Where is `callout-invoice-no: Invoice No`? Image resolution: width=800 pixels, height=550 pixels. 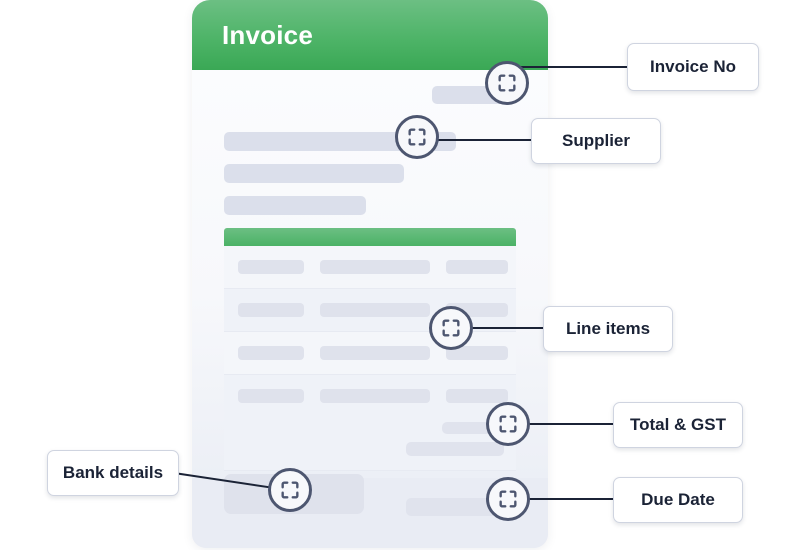
callout-invoice-no: Invoice No is located at coordinates (693, 67).